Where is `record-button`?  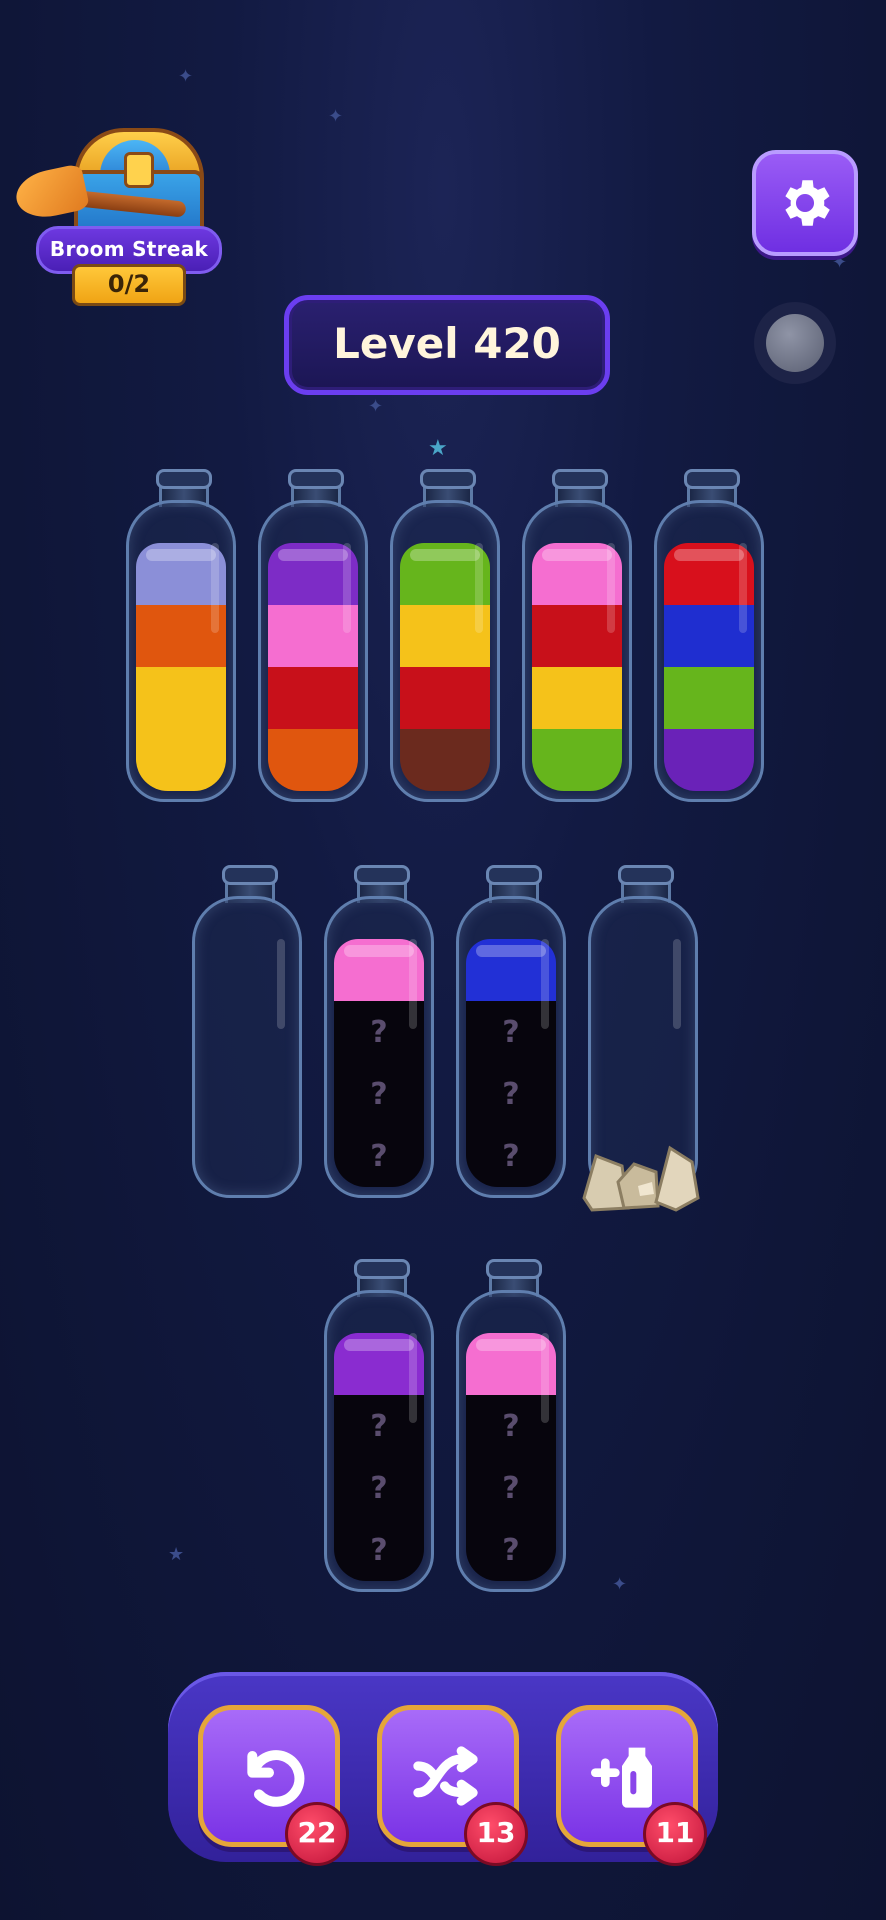 record-button is located at coordinates (795, 343).